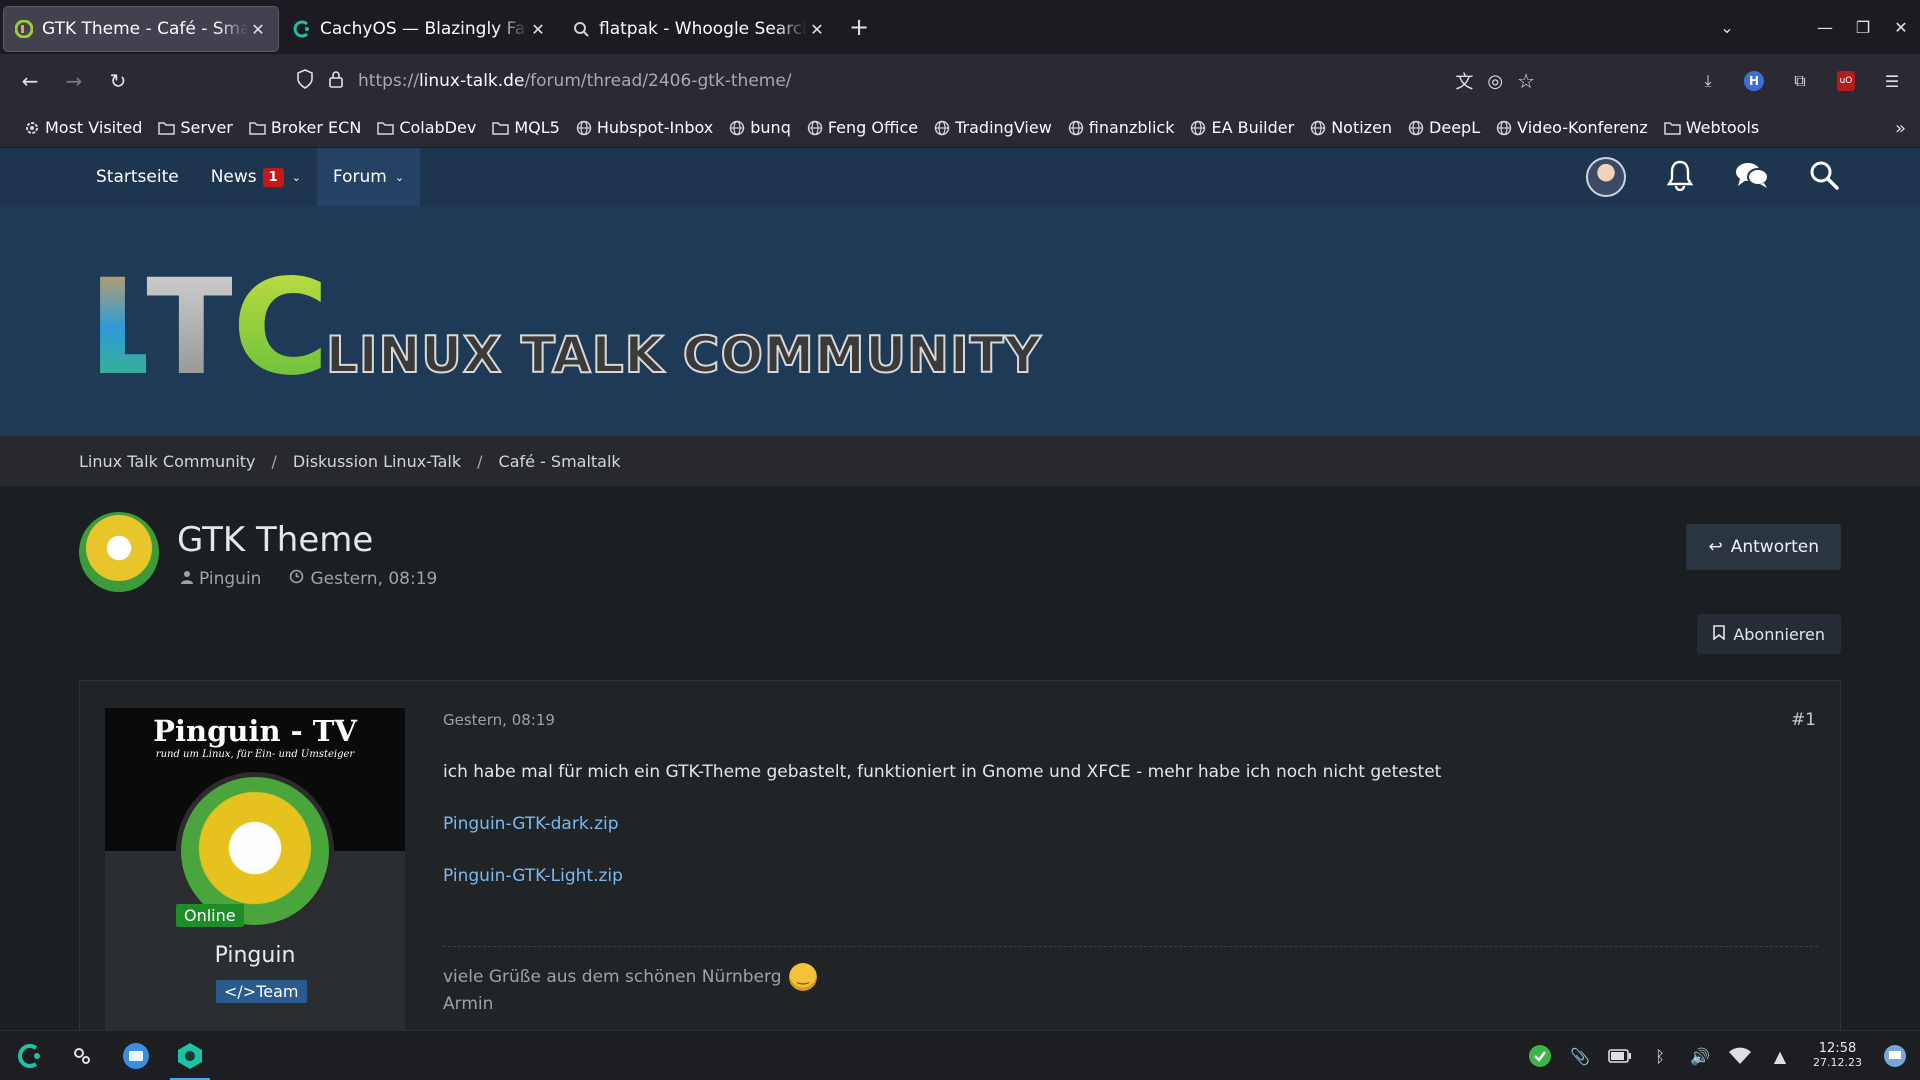 This screenshot has width=1920, height=1080. Describe the element at coordinates (862, 127) in the screenshot. I see `bookmark-link: Feng Office` at that location.